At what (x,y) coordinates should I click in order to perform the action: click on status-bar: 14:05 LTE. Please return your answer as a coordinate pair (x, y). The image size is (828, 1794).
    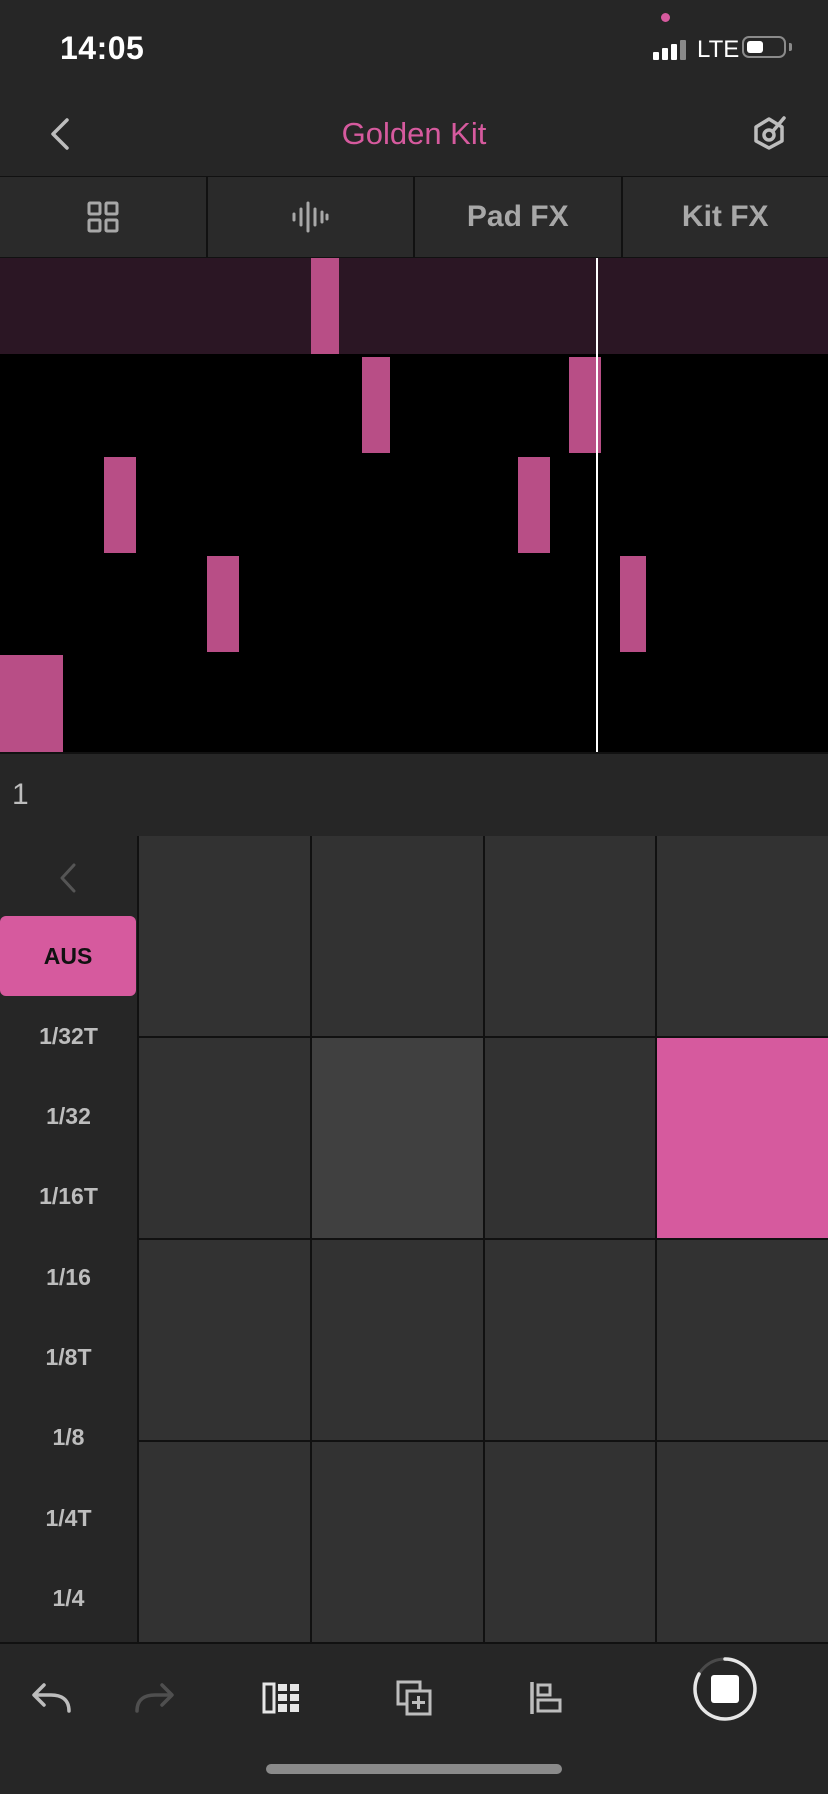
    Looking at the image, I should click on (414, 45).